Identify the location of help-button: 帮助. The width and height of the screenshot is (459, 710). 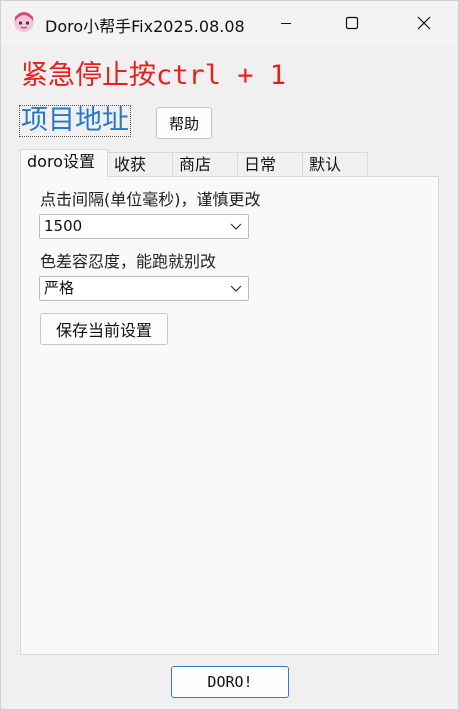
(184, 123).